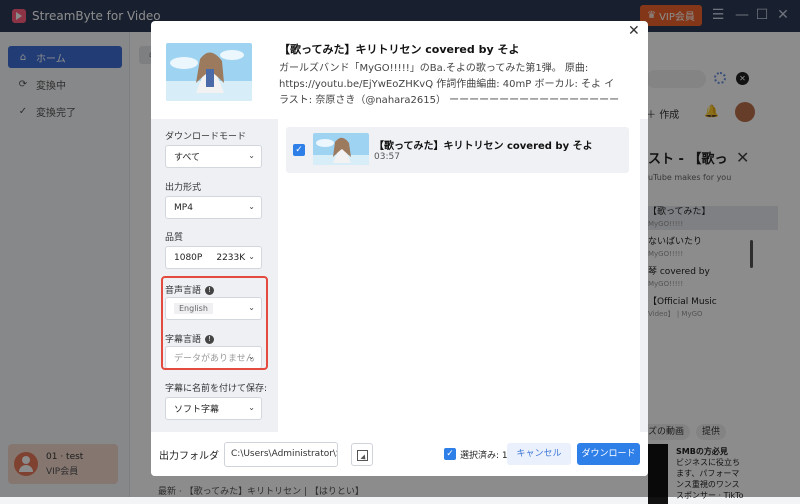 This screenshot has height=504, width=800. What do you see at coordinates (341, 149) in the screenshot?
I see `video-row-thumbnail` at bounding box center [341, 149].